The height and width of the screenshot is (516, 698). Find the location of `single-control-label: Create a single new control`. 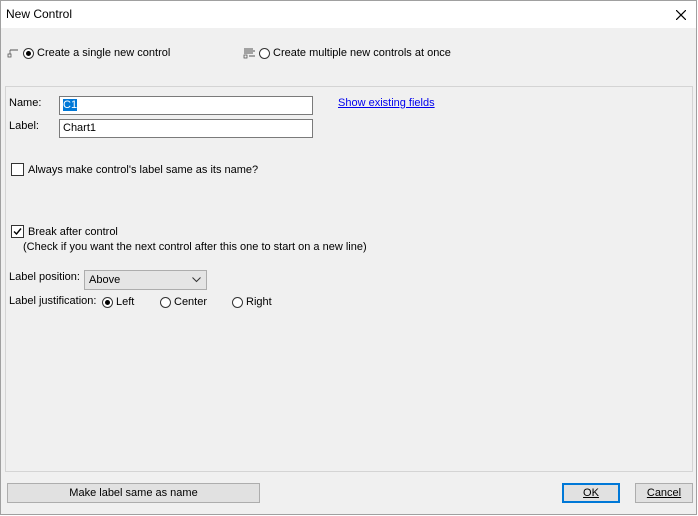

single-control-label: Create a single new control is located at coordinates (104, 53).